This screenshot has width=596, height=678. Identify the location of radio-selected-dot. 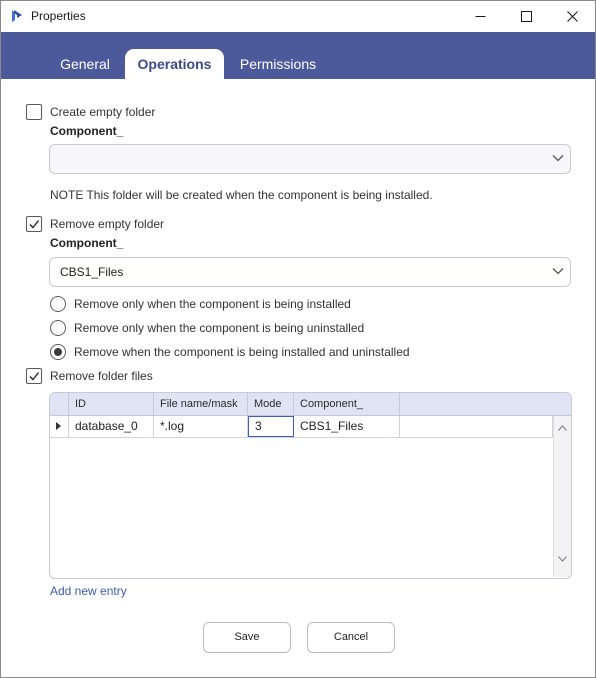
(58, 352).